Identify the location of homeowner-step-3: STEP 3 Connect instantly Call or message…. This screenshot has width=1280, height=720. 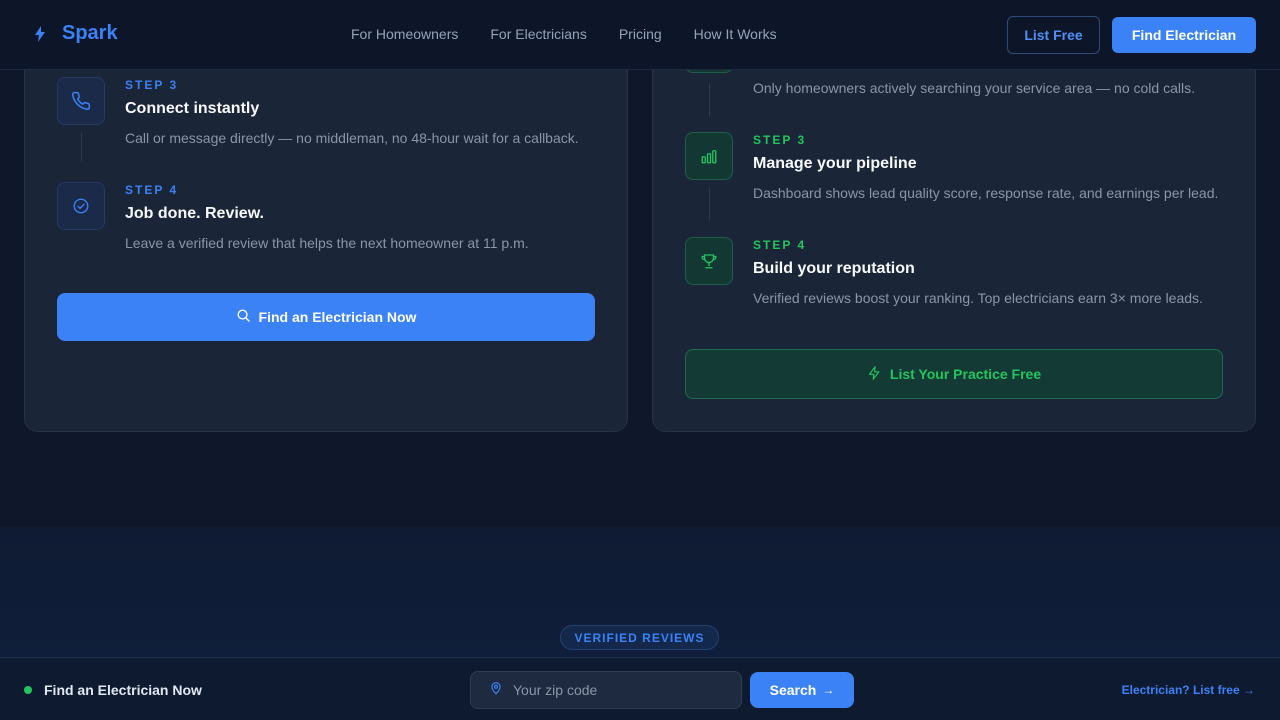
(327, 117).